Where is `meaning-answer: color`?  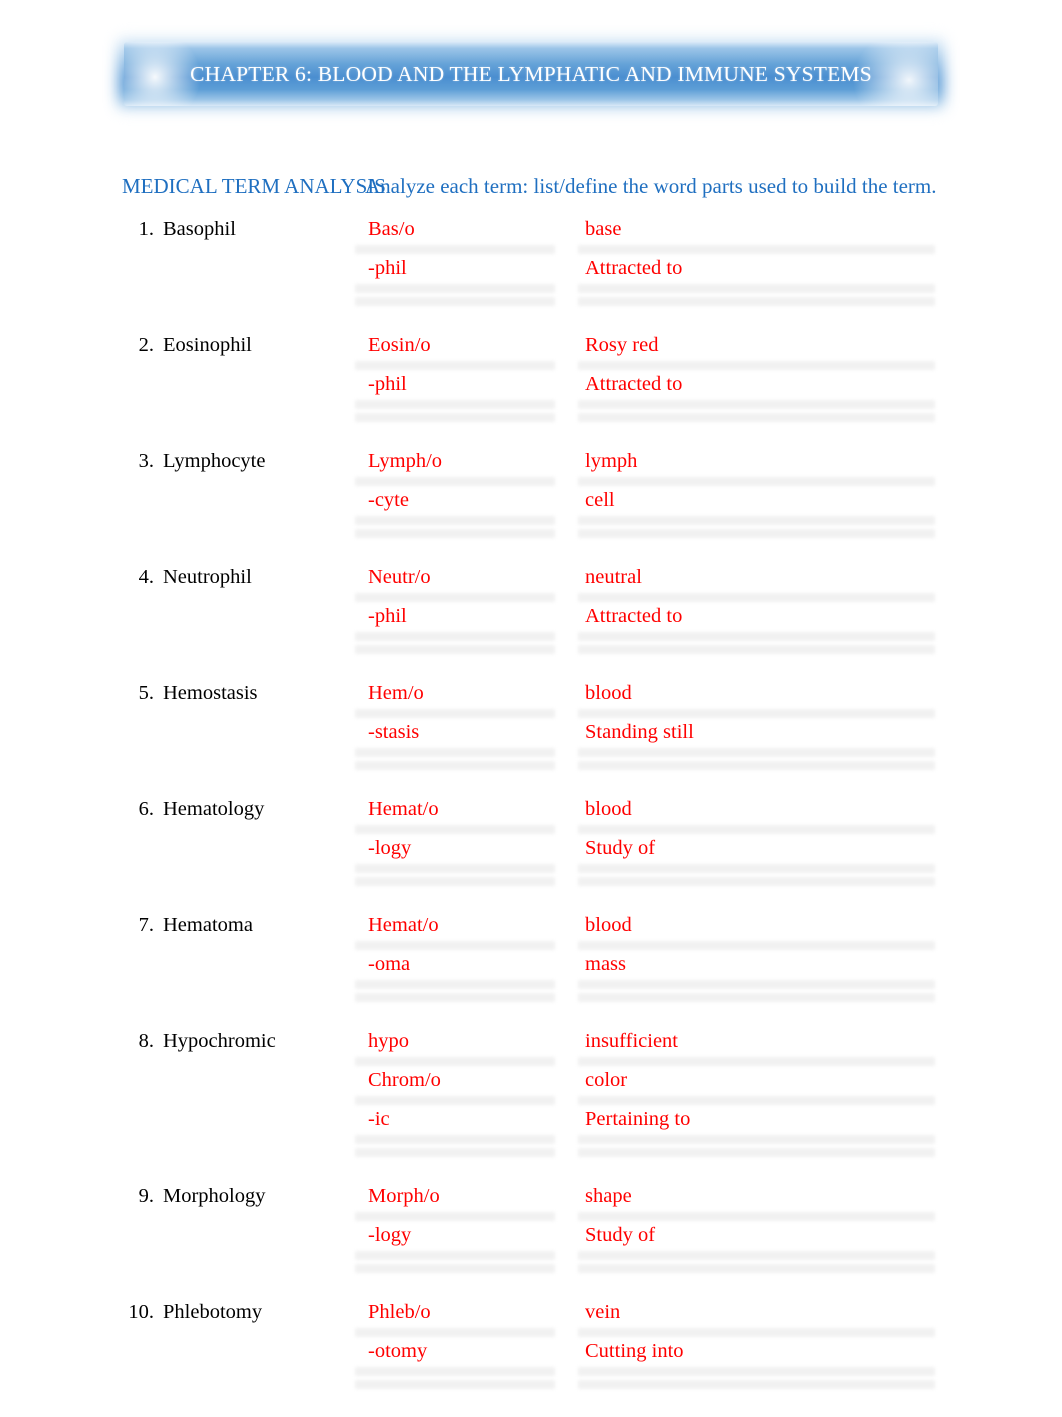
meaning-answer: color is located at coordinates (606, 1080).